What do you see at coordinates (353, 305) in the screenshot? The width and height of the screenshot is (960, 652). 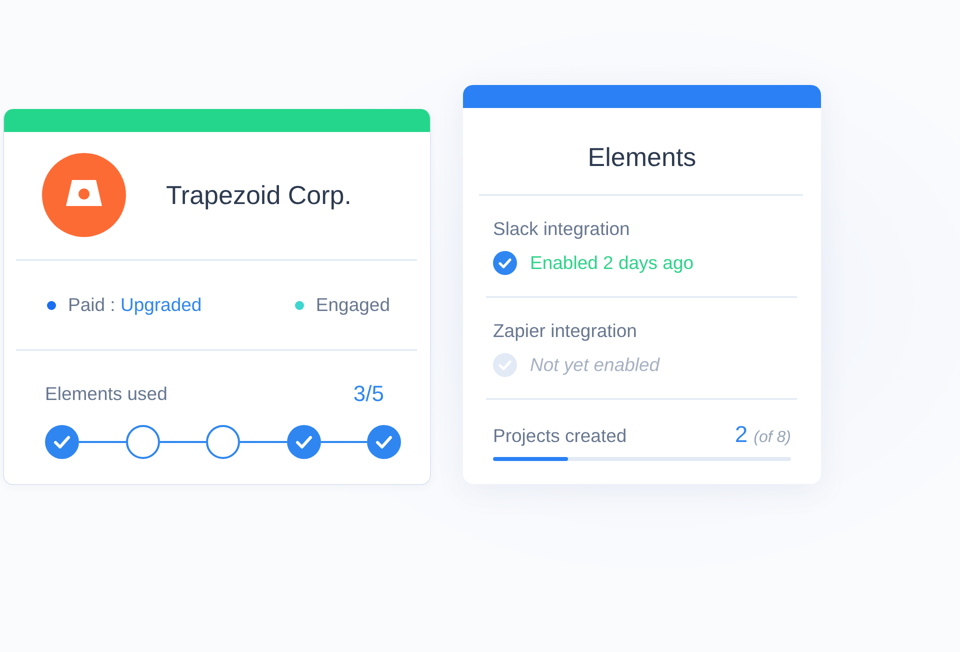 I see `status-label: Engaged` at bounding box center [353, 305].